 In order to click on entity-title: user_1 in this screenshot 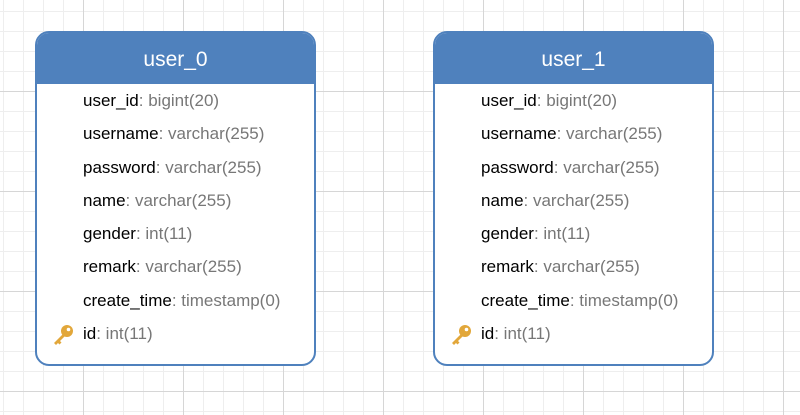, I will do `click(573, 58)`.